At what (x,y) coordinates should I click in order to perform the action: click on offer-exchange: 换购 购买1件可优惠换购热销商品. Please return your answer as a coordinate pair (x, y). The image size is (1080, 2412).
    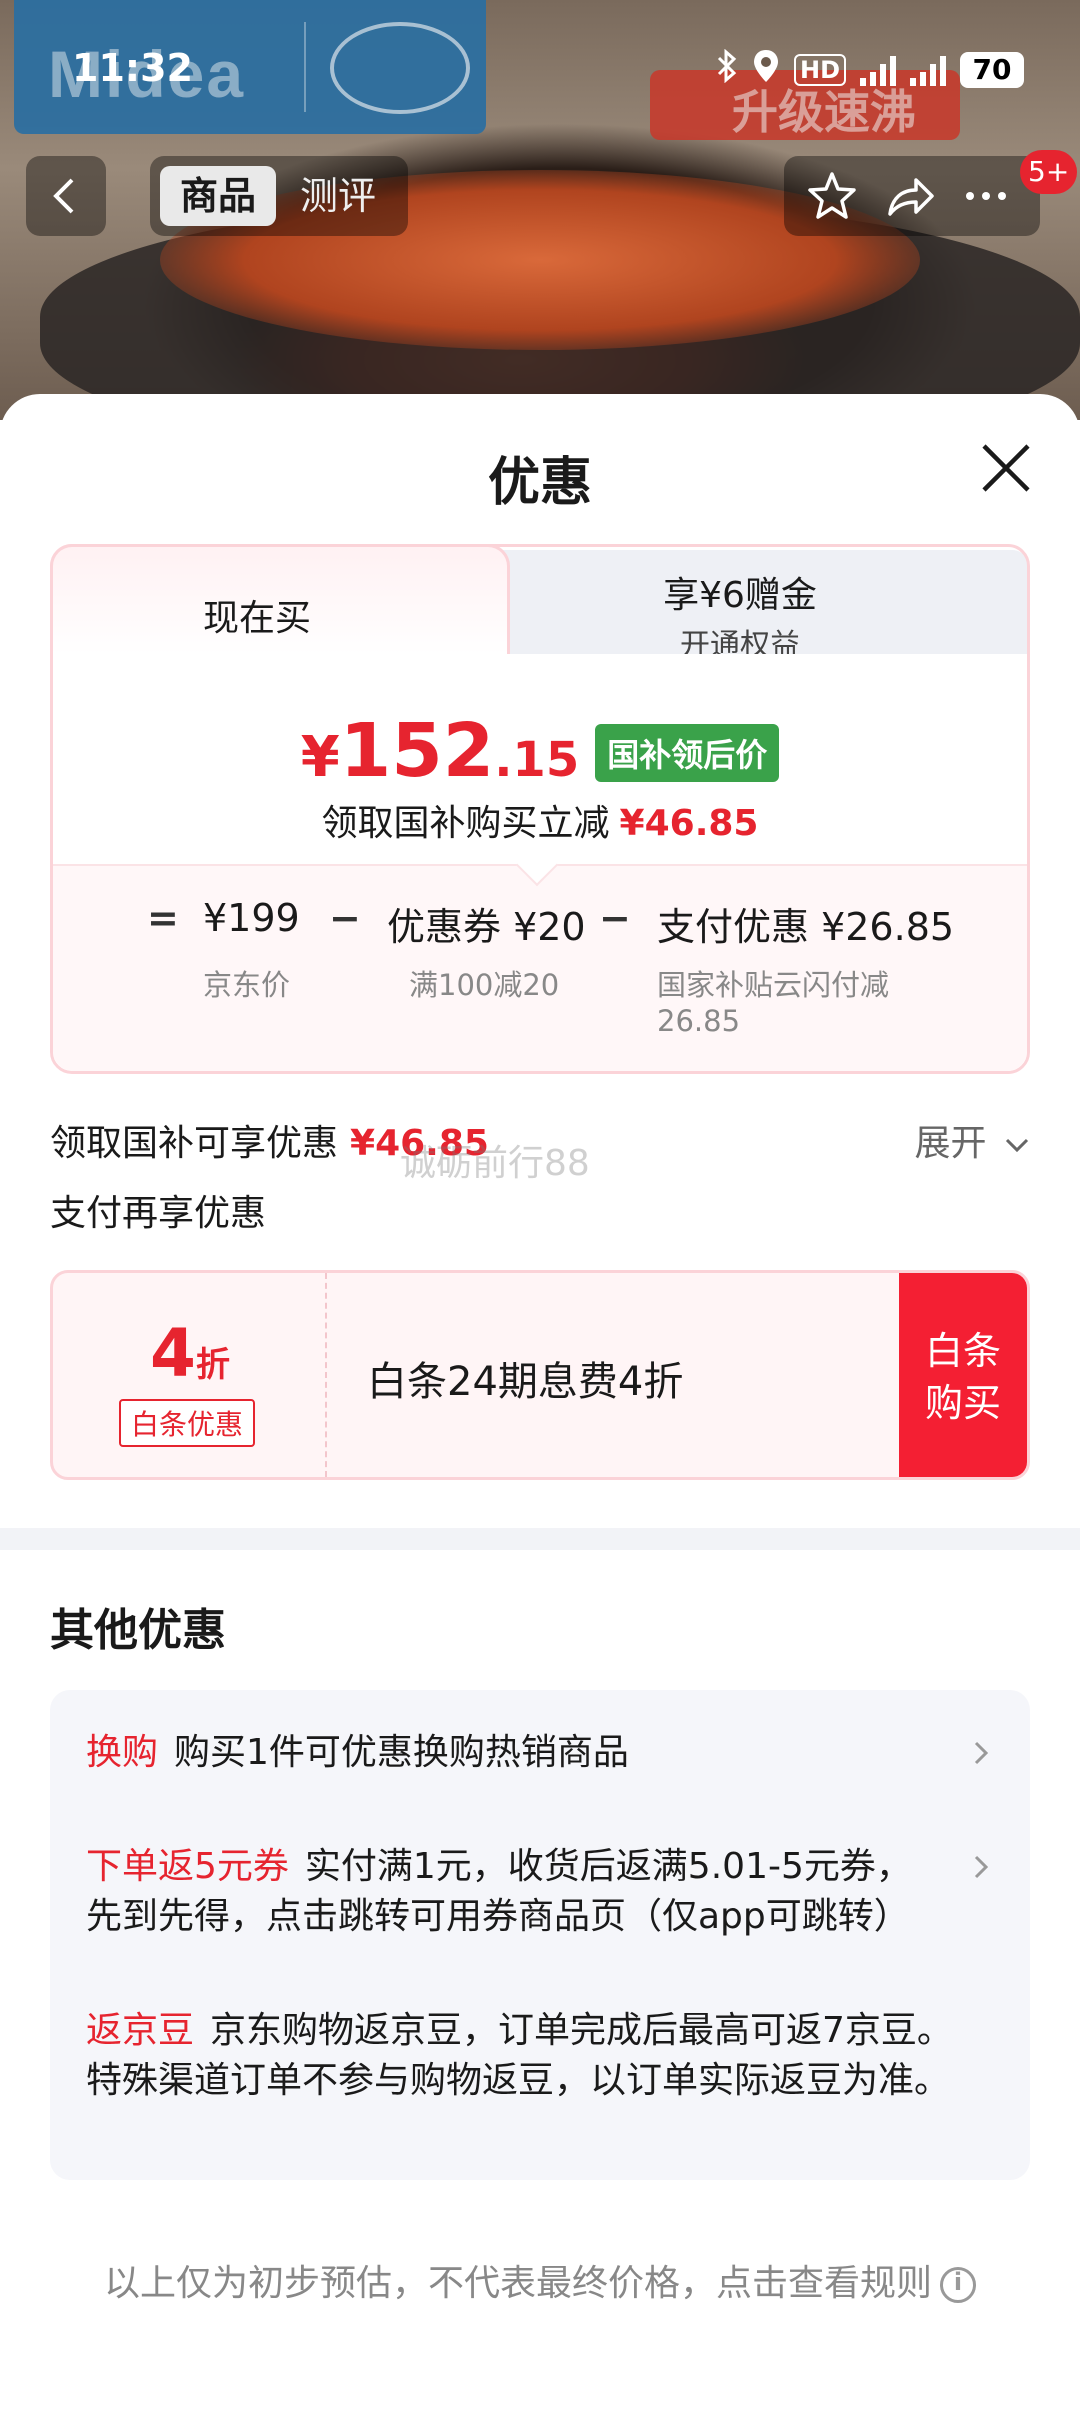
    Looking at the image, I should click on (536, 1753).